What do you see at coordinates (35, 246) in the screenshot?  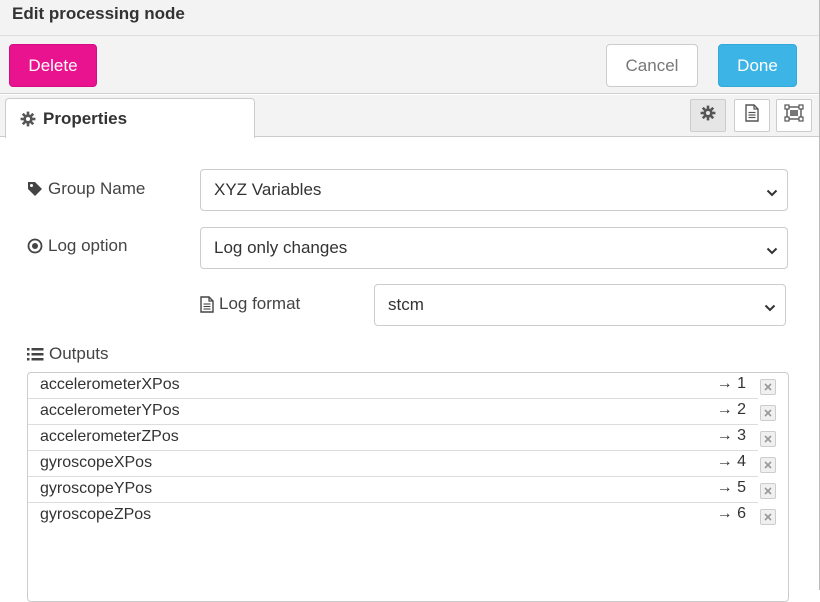 I see `radio-dot-icon` at bounding box center [35, 246].